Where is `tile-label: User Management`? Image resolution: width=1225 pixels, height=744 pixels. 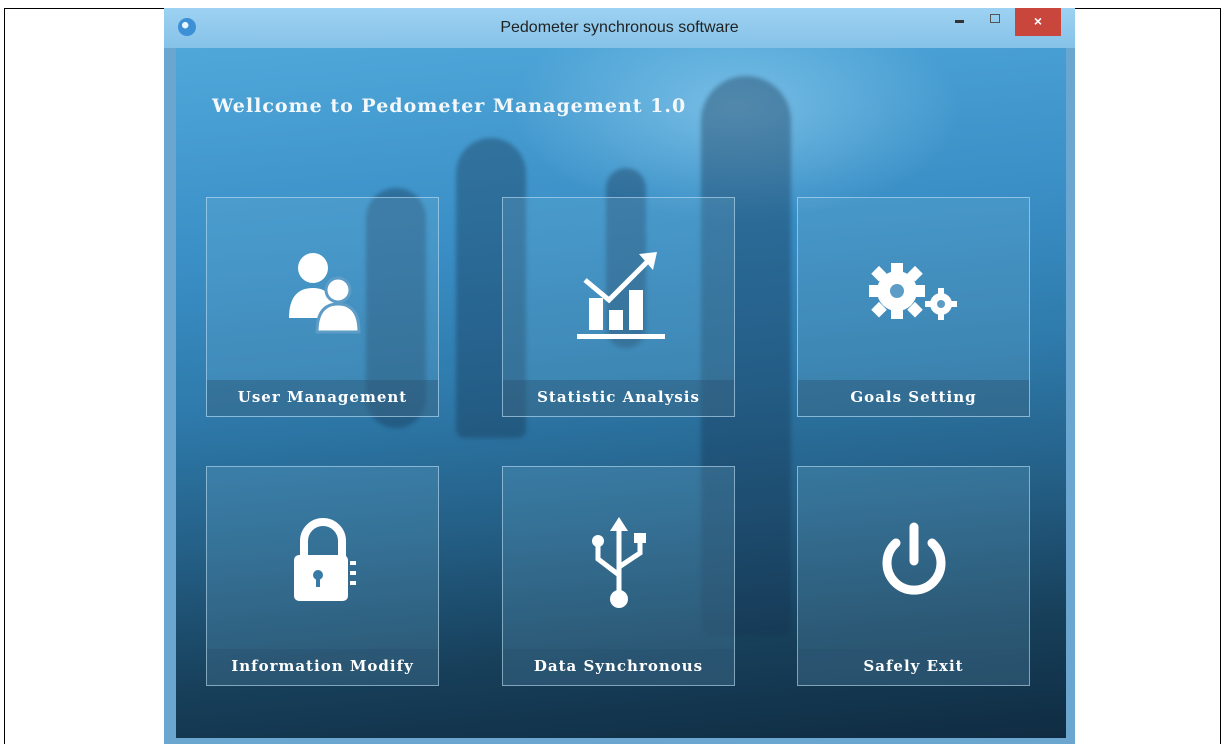
tile-label: User Management is located at coordinates (322, 397).